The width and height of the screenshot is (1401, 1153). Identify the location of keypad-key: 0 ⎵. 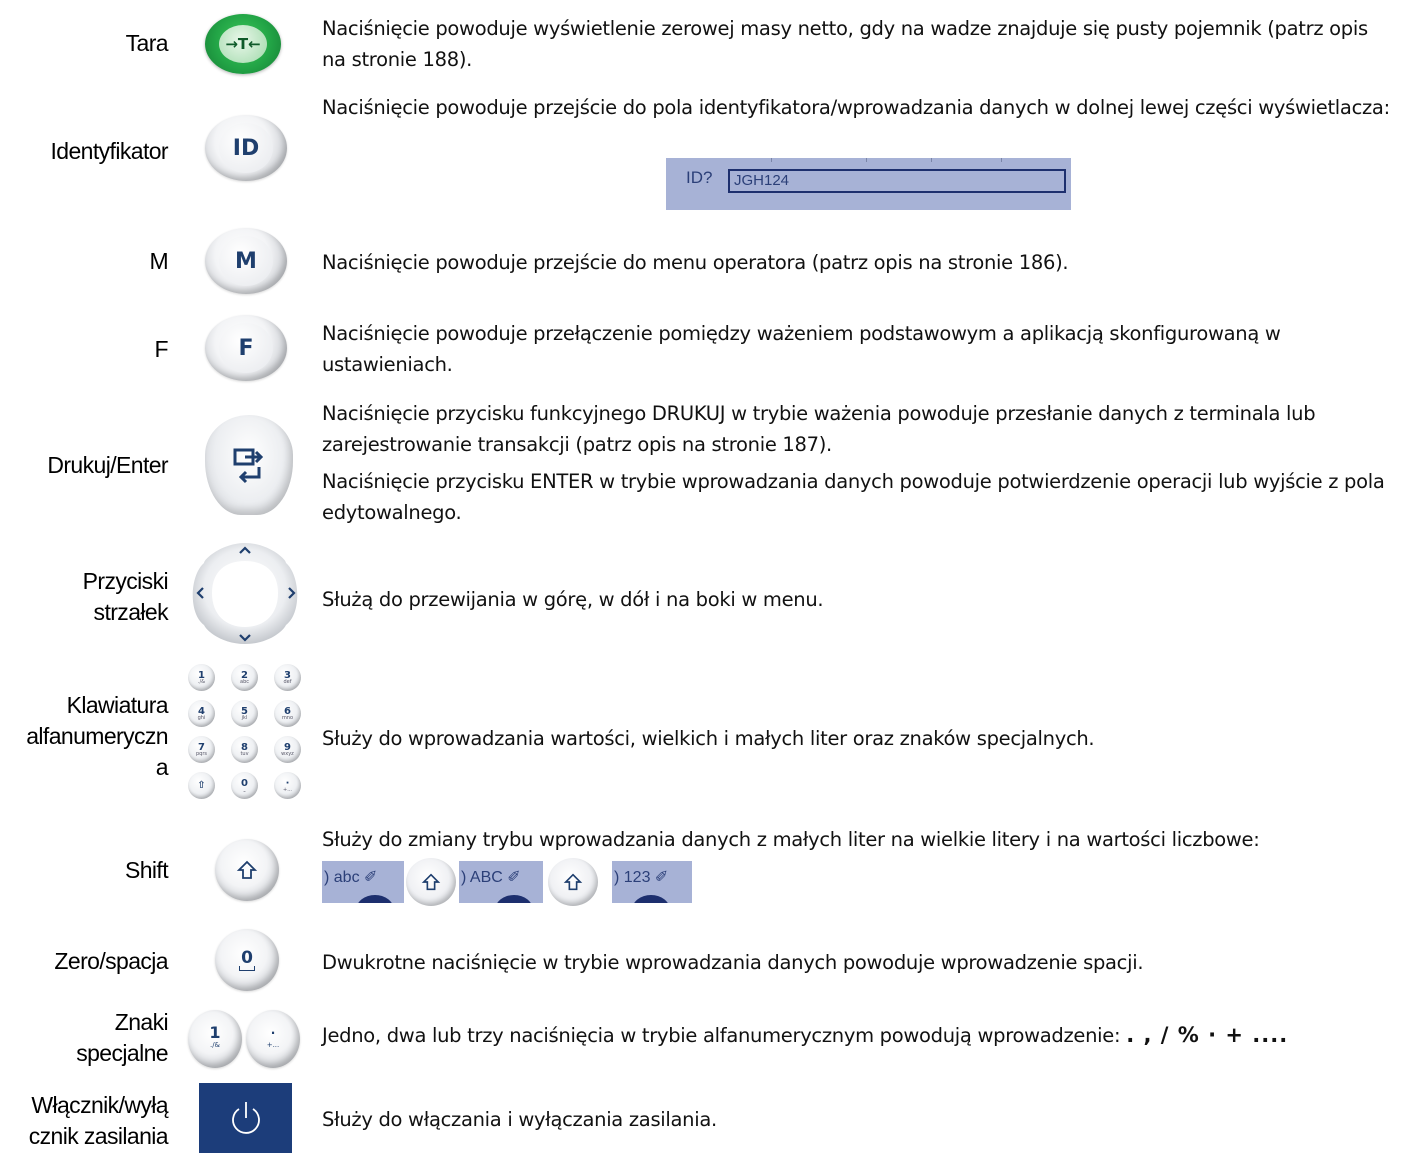
(244, 785).